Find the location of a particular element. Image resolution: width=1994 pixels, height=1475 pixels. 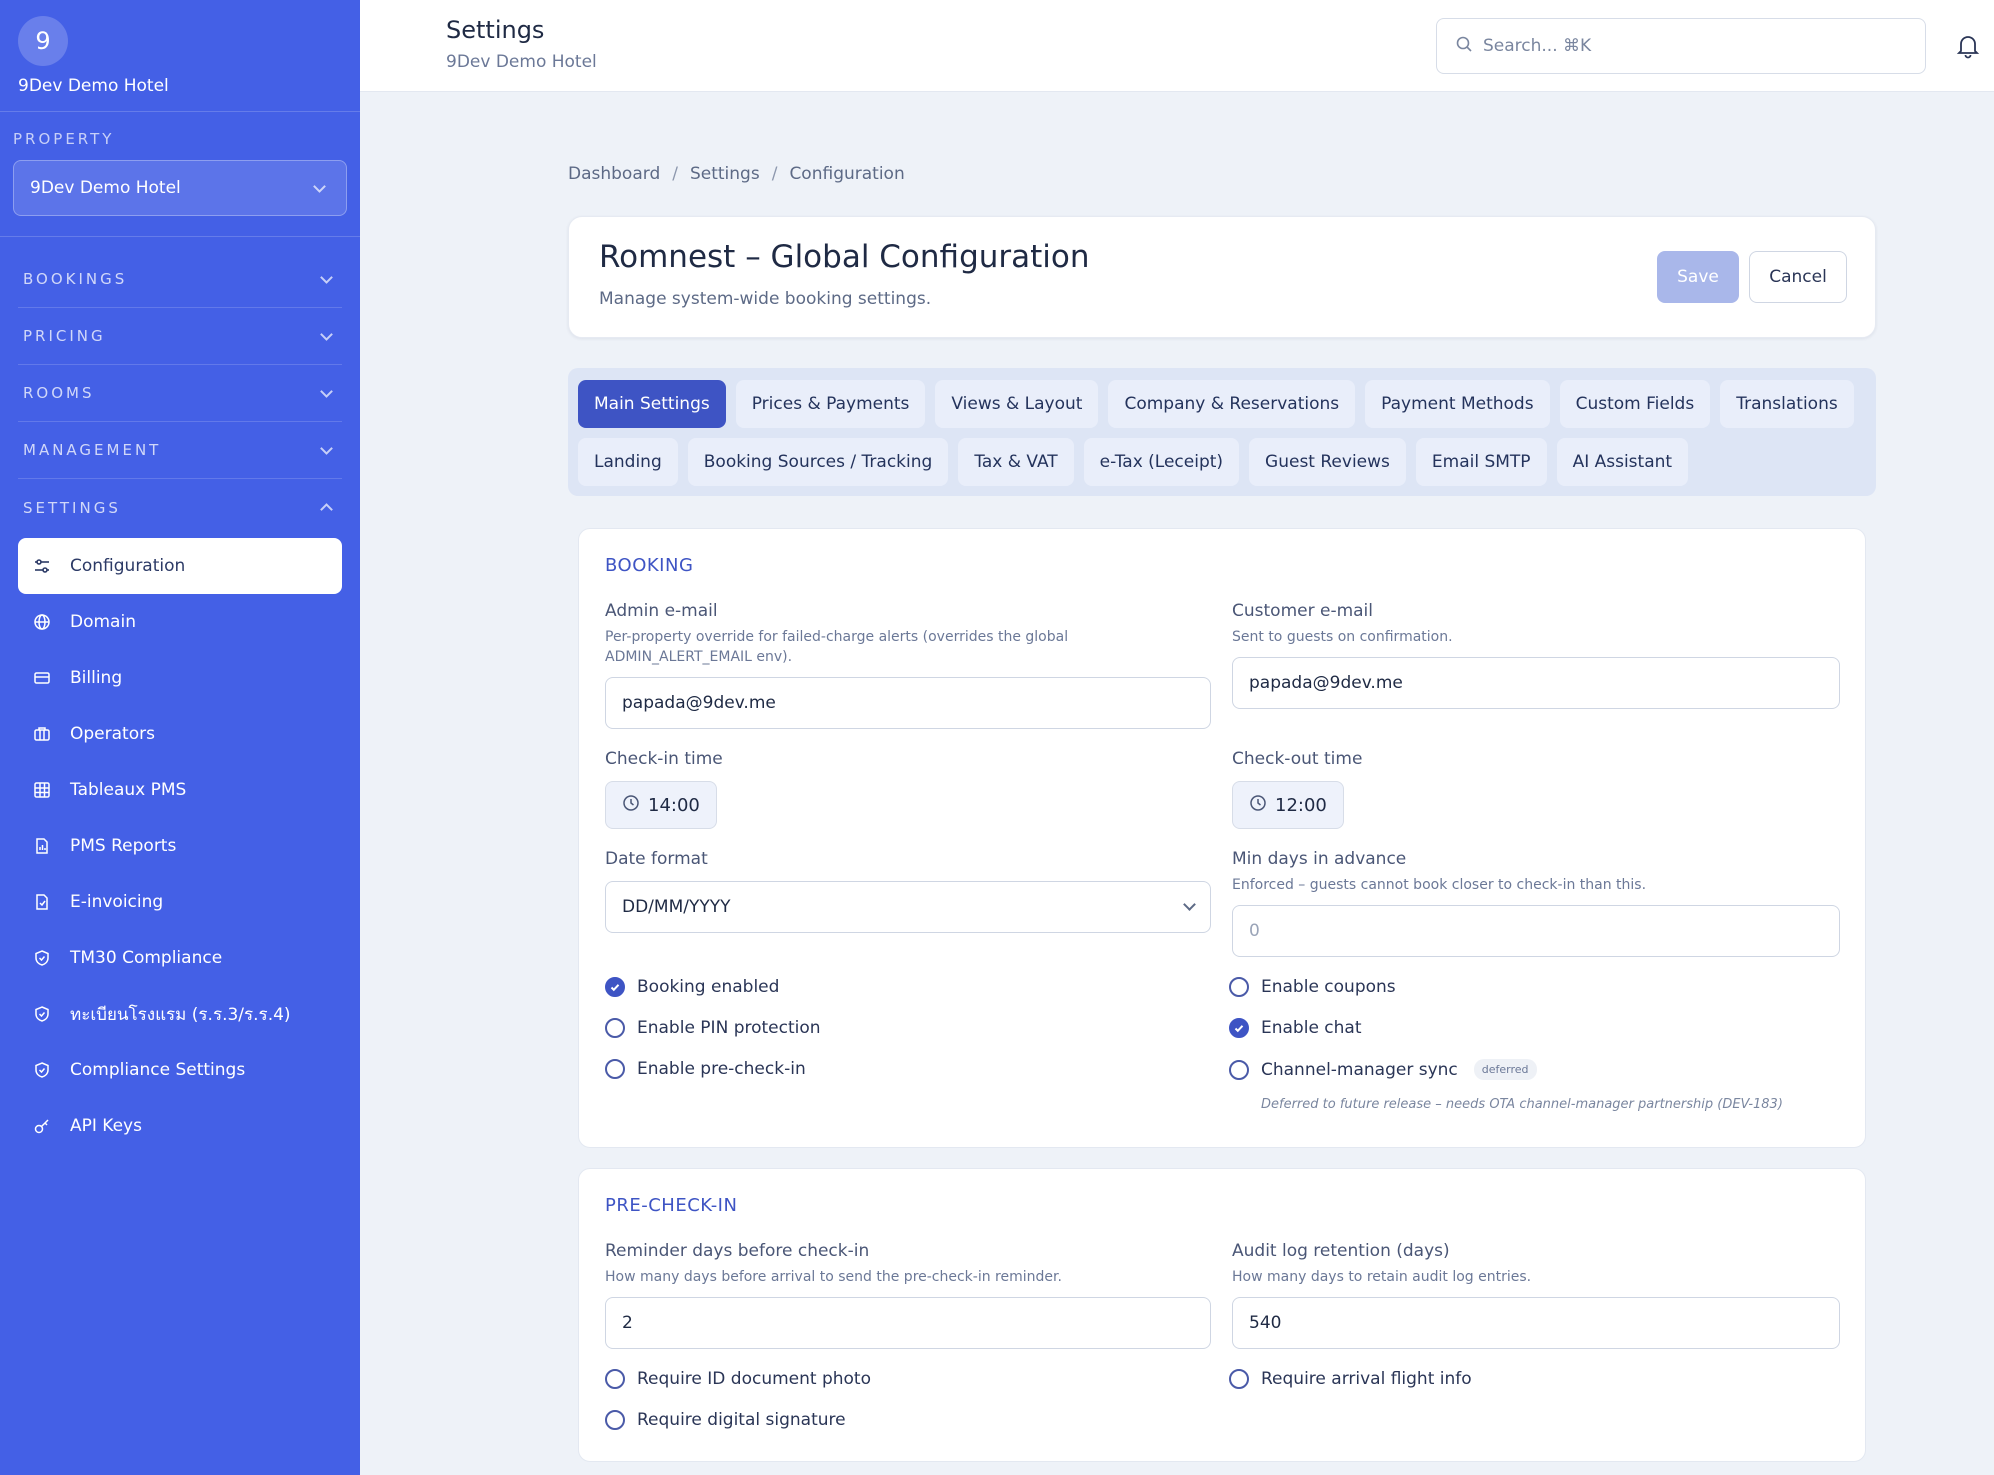

checkbox-checked-icon is located at coordinates (615, 987).